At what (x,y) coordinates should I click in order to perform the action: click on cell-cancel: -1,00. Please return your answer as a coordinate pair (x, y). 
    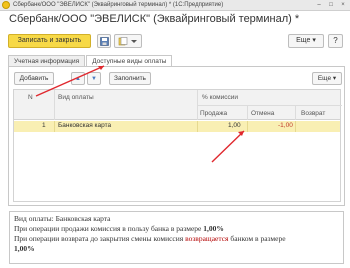
    Looking at the image, I should click on (285, 125).